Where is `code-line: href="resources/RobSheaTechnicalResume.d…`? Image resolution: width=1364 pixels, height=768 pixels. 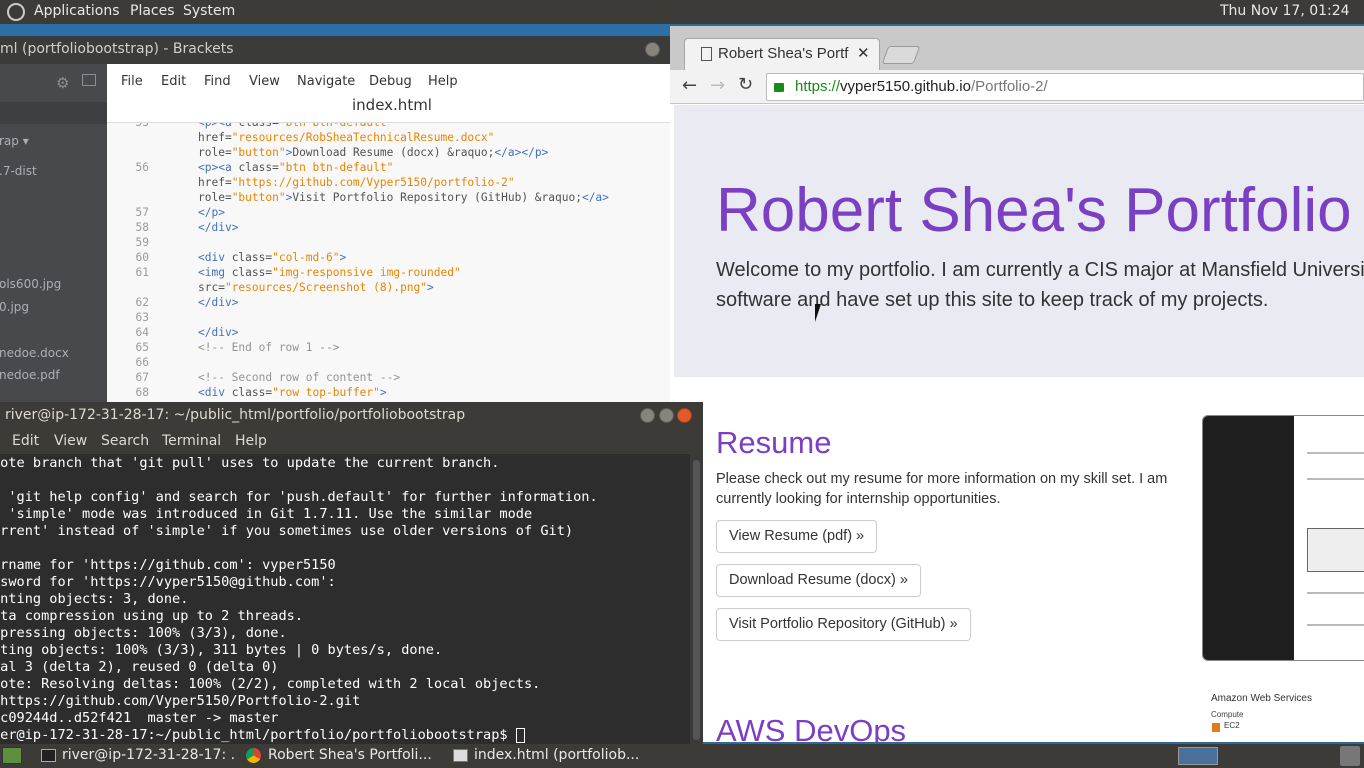 code-line: href="resources/RobSheaTechnicalResume.d… is located at coordinates (300, 138).